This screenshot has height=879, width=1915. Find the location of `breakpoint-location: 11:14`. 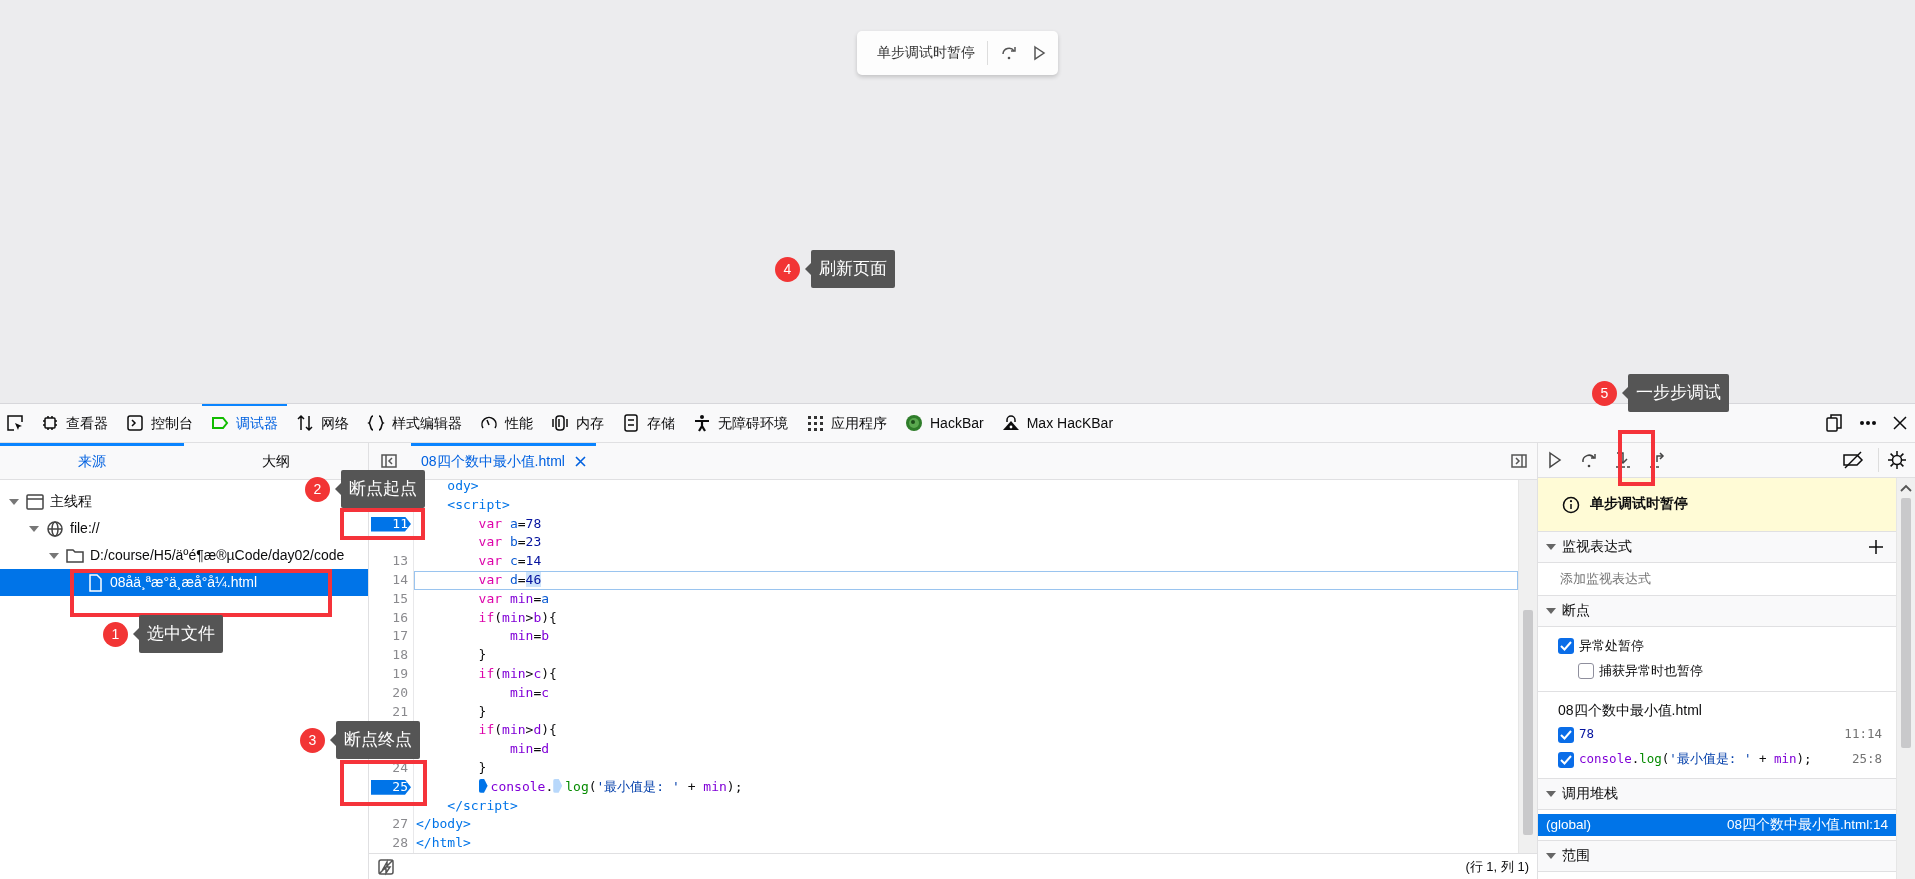

breakpoint-location: 11:14 is located at coordinates (1863, 734).